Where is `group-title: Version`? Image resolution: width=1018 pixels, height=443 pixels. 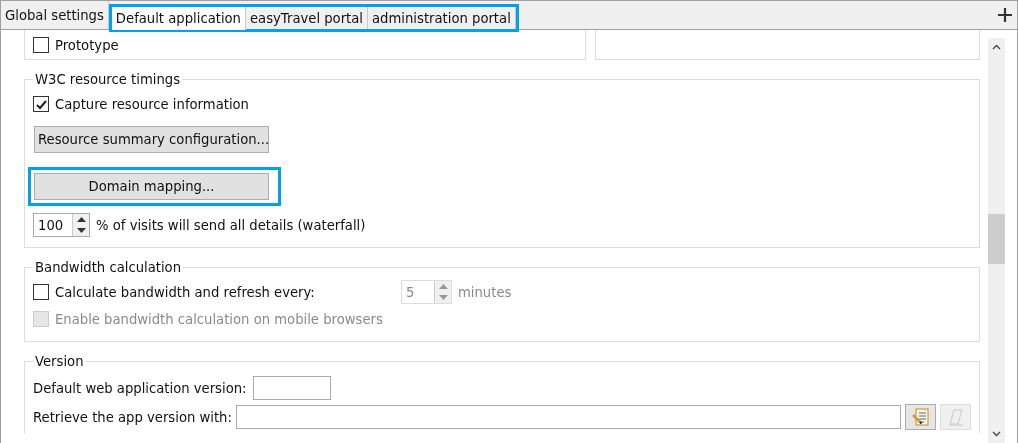 group-title: Version is located at coordinates (59, 361).